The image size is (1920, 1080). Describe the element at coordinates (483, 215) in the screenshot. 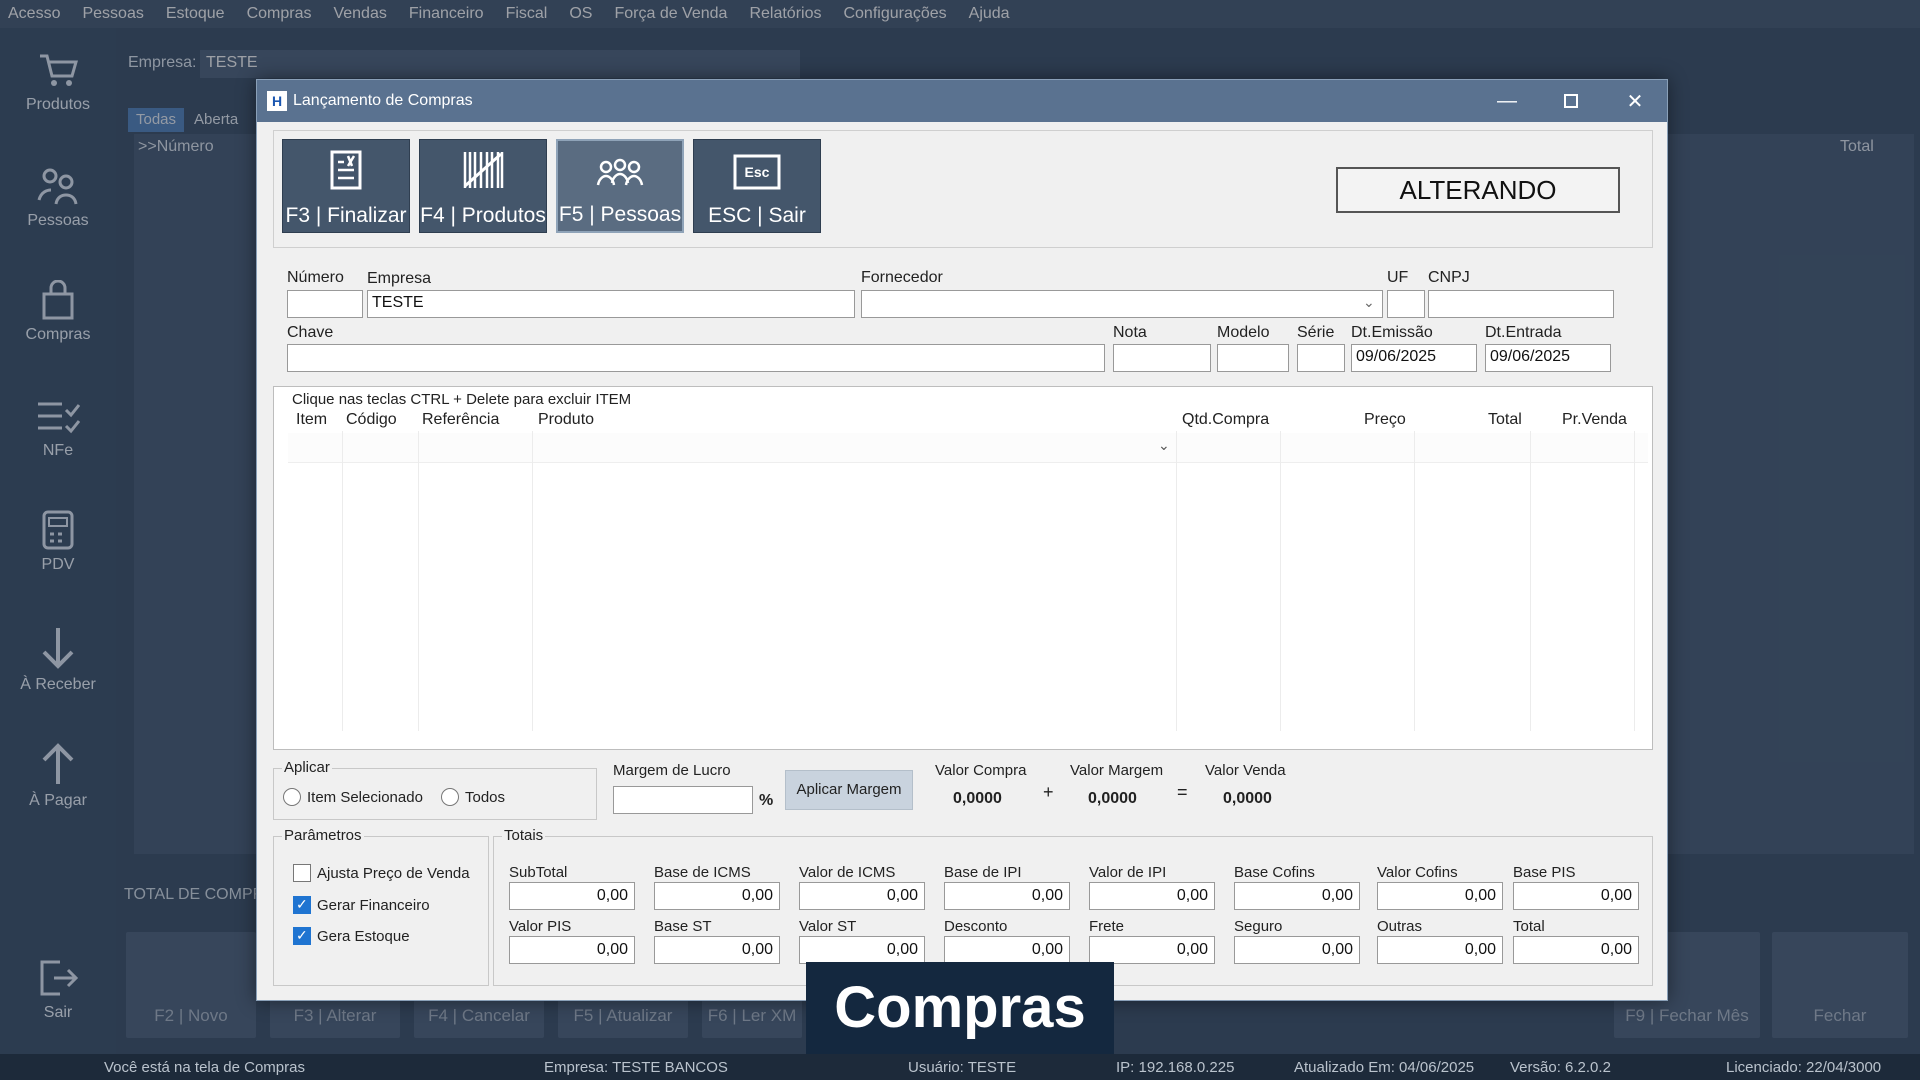

I see `toolbar-label: F4 | Produtos` at that location.